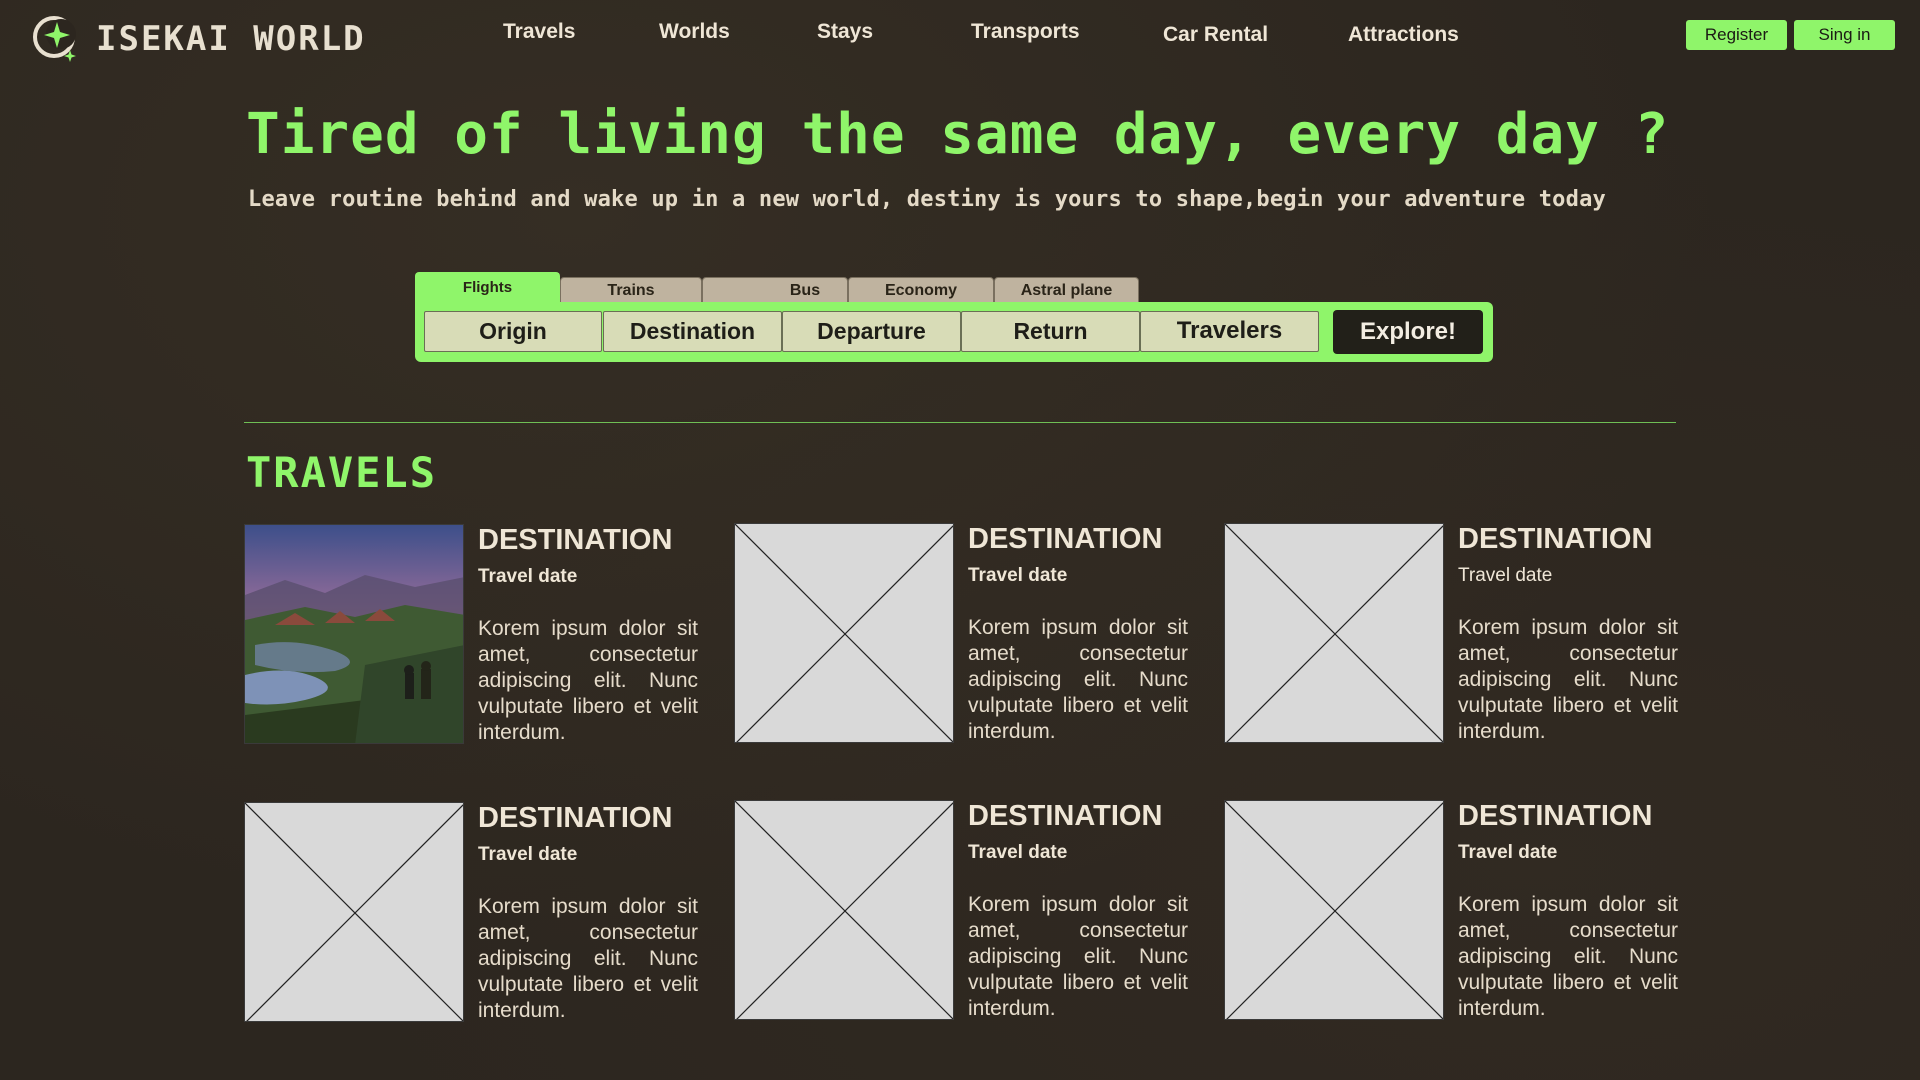 The image size is (1920, 1080). Describe the element at coordinates (1408, 332) in the screenshot. I see `explore-button: Explore!` at that location.